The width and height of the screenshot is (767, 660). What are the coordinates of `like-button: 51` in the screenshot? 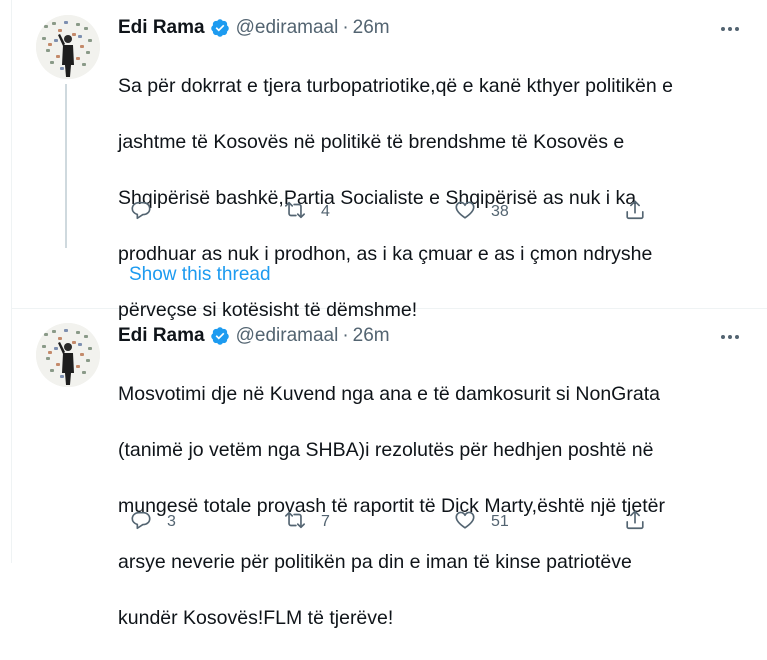 It's located at (481, 522).